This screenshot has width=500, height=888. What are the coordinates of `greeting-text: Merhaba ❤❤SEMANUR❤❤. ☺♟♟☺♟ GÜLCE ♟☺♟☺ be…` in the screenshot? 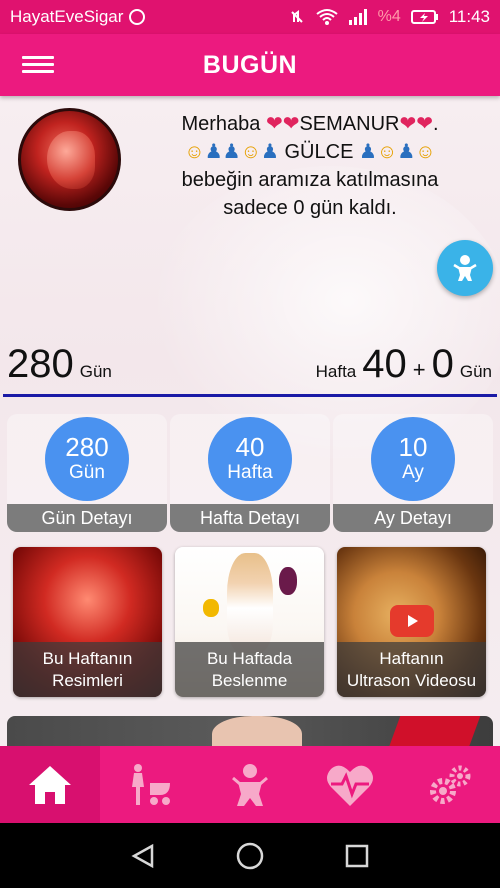 It's located at (310, 166).